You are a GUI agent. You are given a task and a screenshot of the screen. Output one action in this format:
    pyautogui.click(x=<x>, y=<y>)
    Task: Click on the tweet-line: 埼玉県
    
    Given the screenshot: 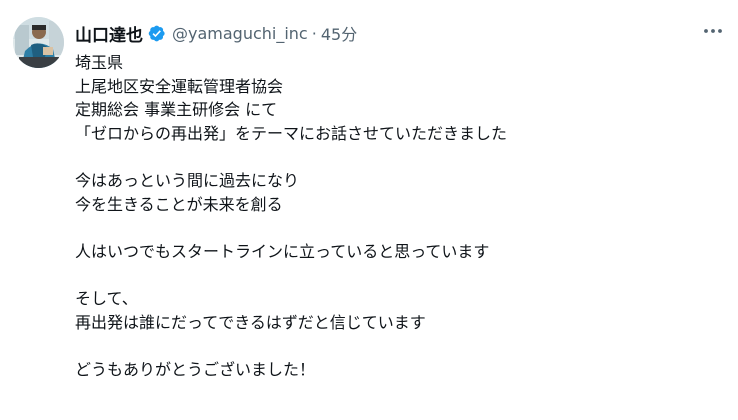 What is the action you would take?
    pyautogui.click(x=99, y=62)
    